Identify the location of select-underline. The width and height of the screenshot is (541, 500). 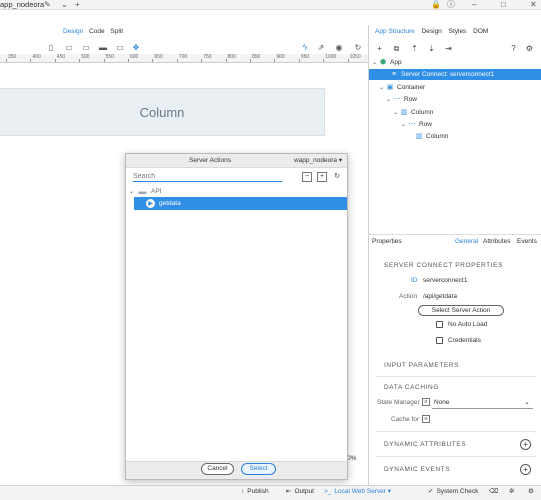
(482, 408).